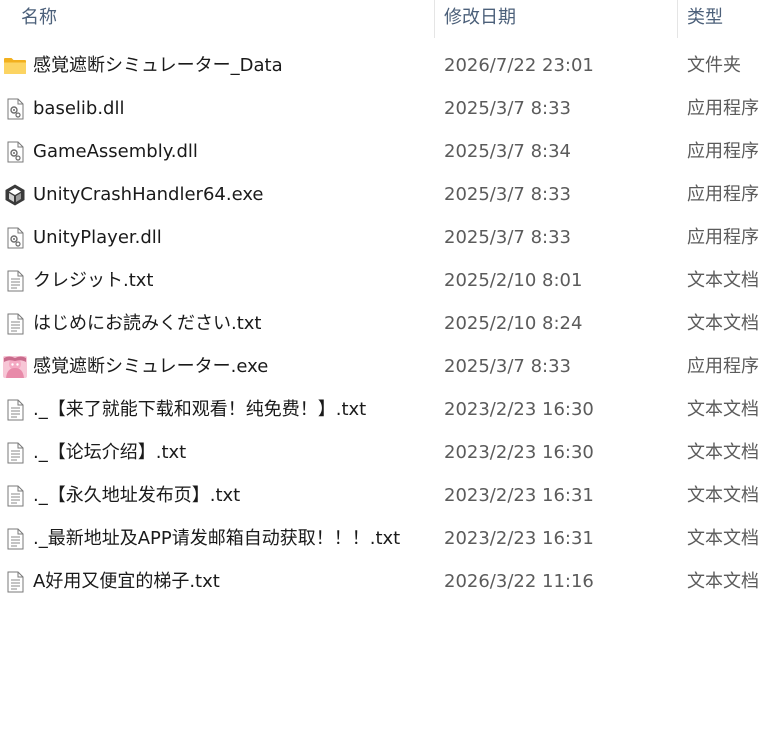 This screenshot has height=750, width=759. What do you see at coordinates (513, 280) in the screenshot?
I see `file-date: 2025/2/10 8:01` at bounding box center [513, 280].